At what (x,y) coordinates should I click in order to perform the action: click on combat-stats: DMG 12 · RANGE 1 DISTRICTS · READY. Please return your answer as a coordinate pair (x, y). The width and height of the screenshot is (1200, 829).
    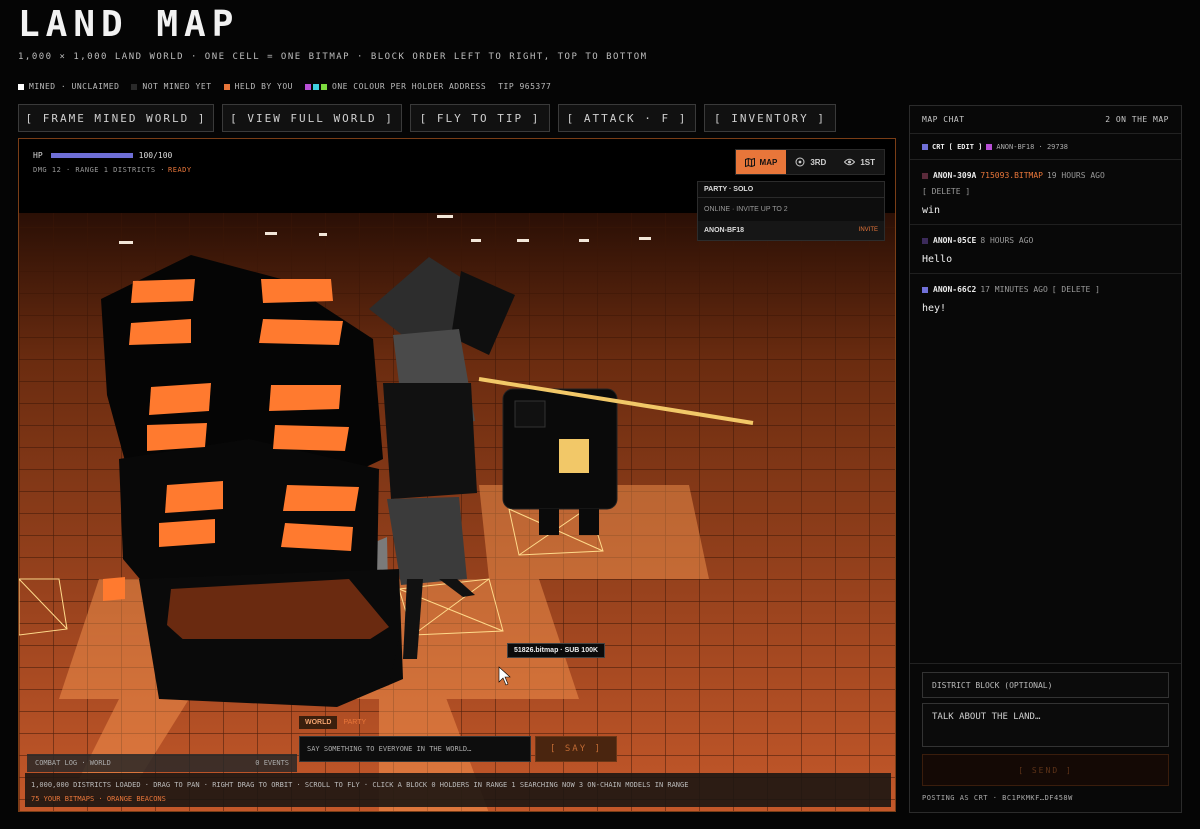
    Looking at the image, I should click on (112, 170).